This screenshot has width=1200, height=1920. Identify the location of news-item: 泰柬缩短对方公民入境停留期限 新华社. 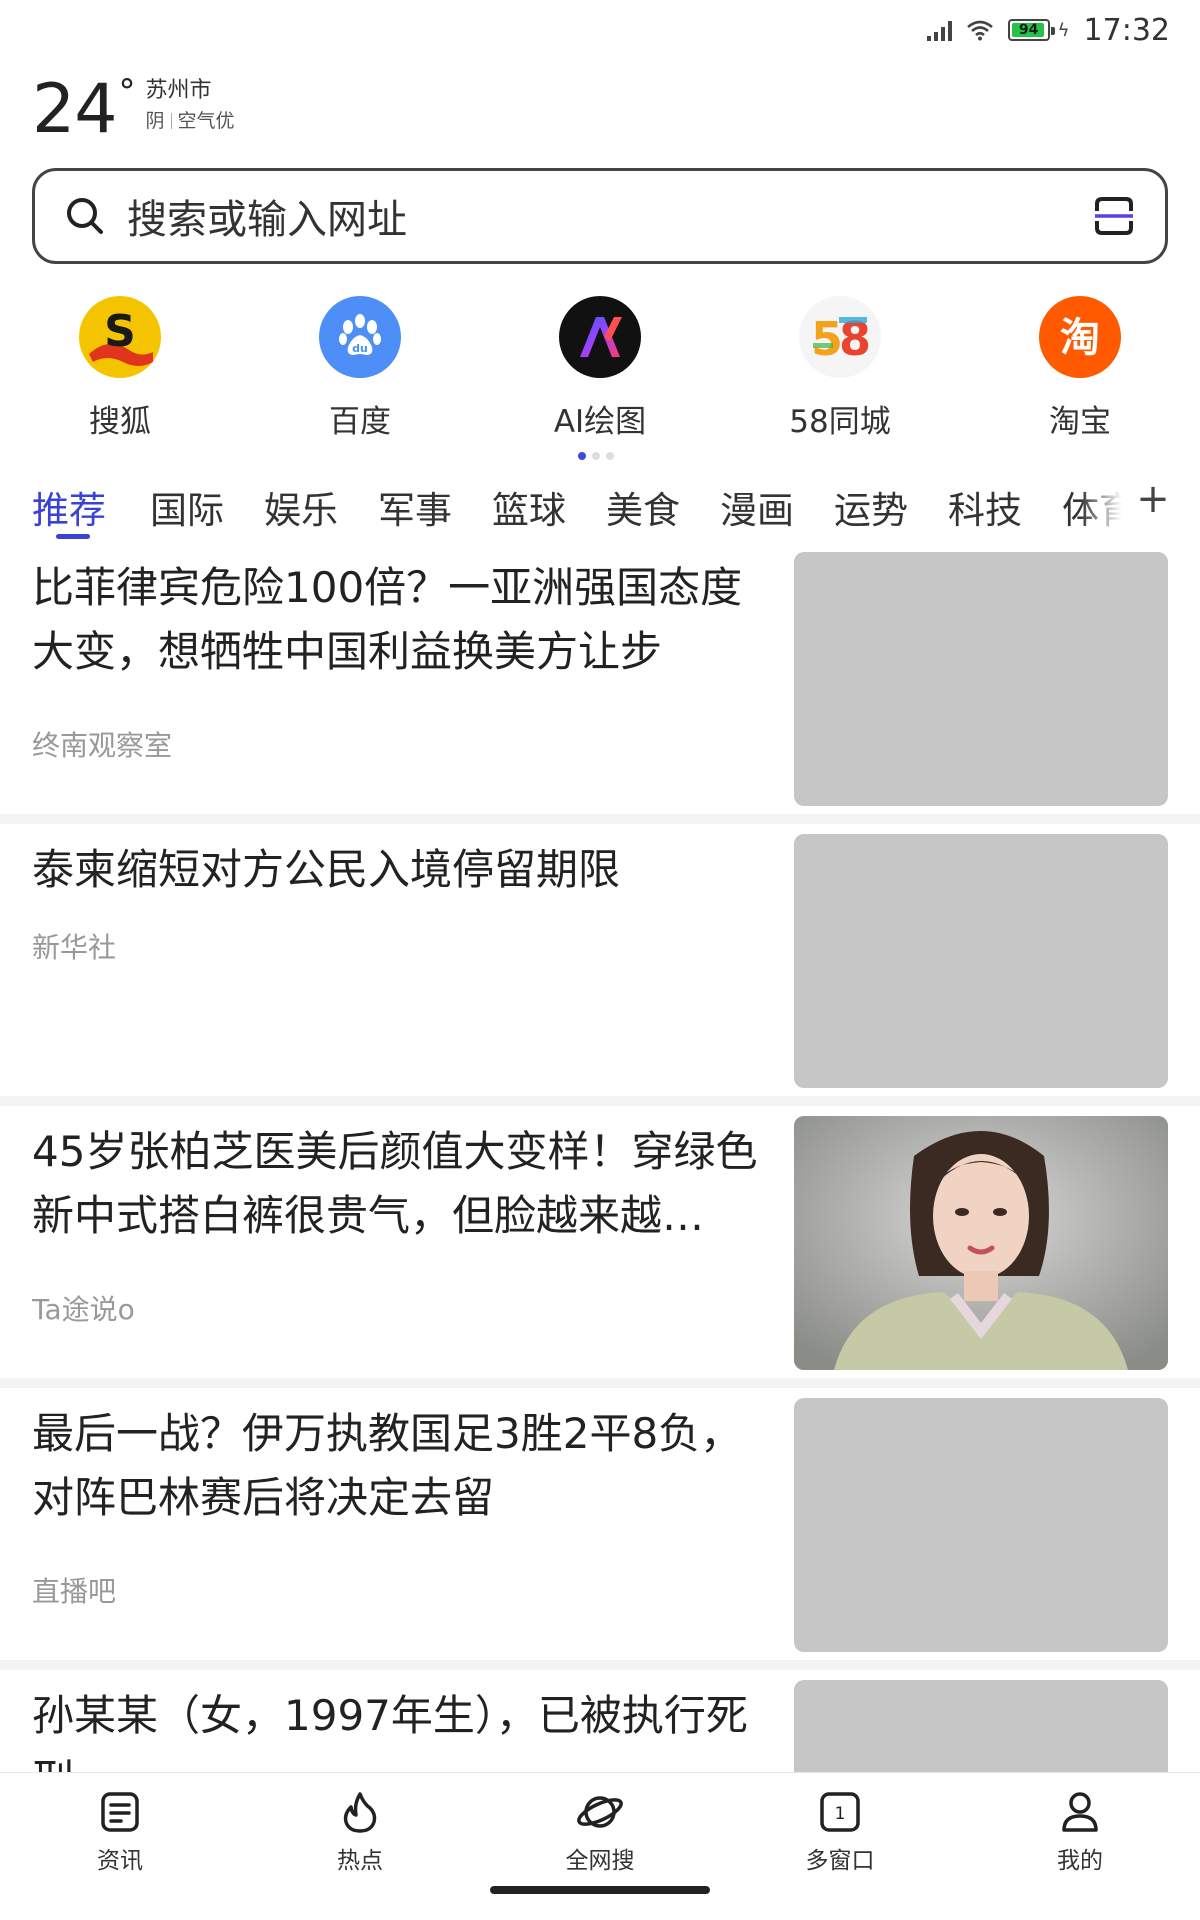
(600, 969).